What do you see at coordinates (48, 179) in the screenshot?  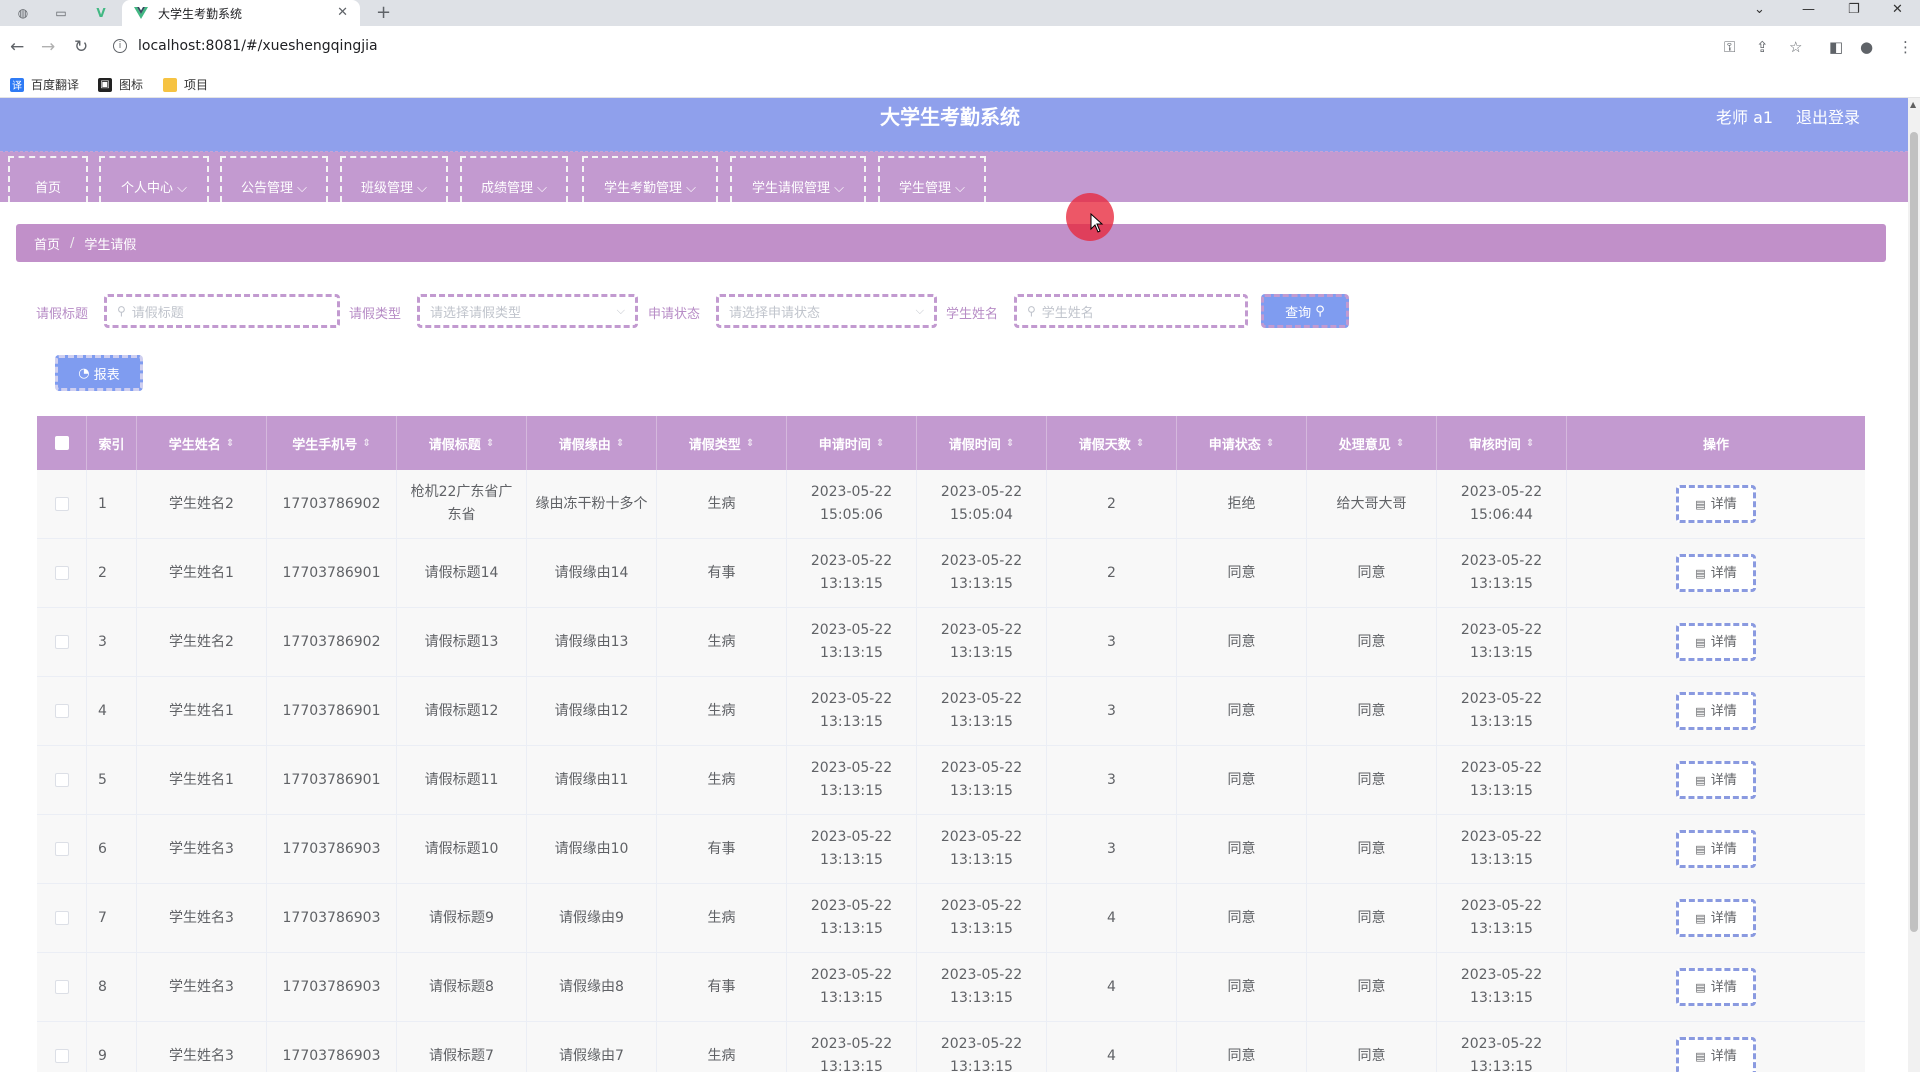 I see `menu-item-home: 首页` at bounding box center [48, 179].